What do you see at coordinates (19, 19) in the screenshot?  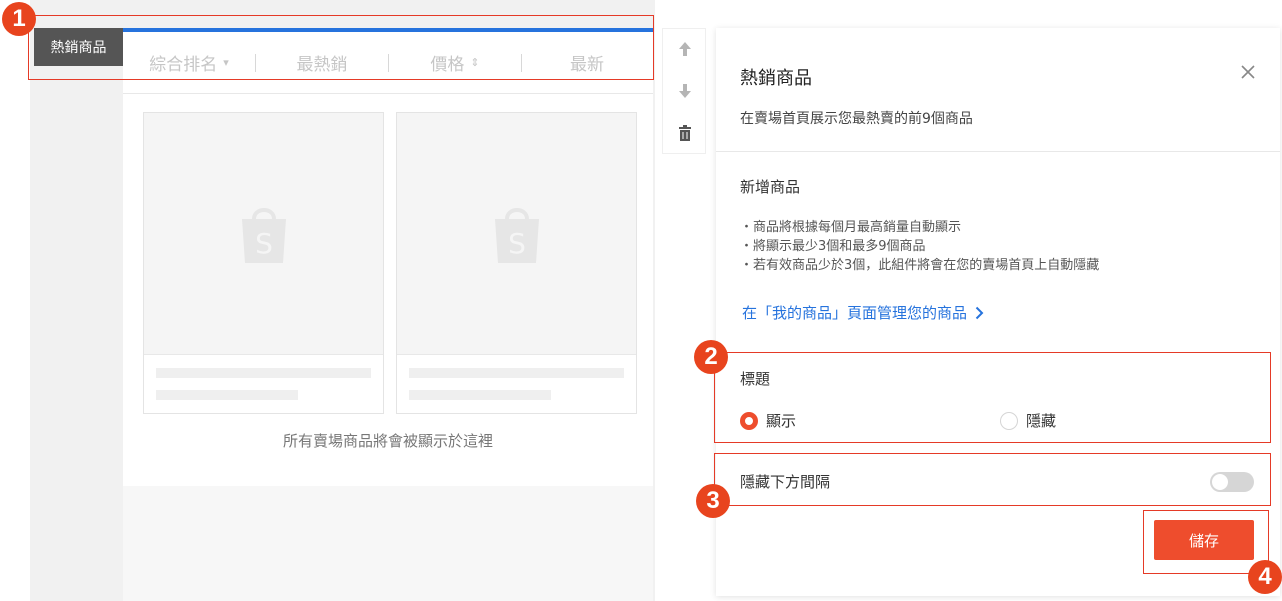 I see `step-badge-1: 1` at bounding box center [19, 19].